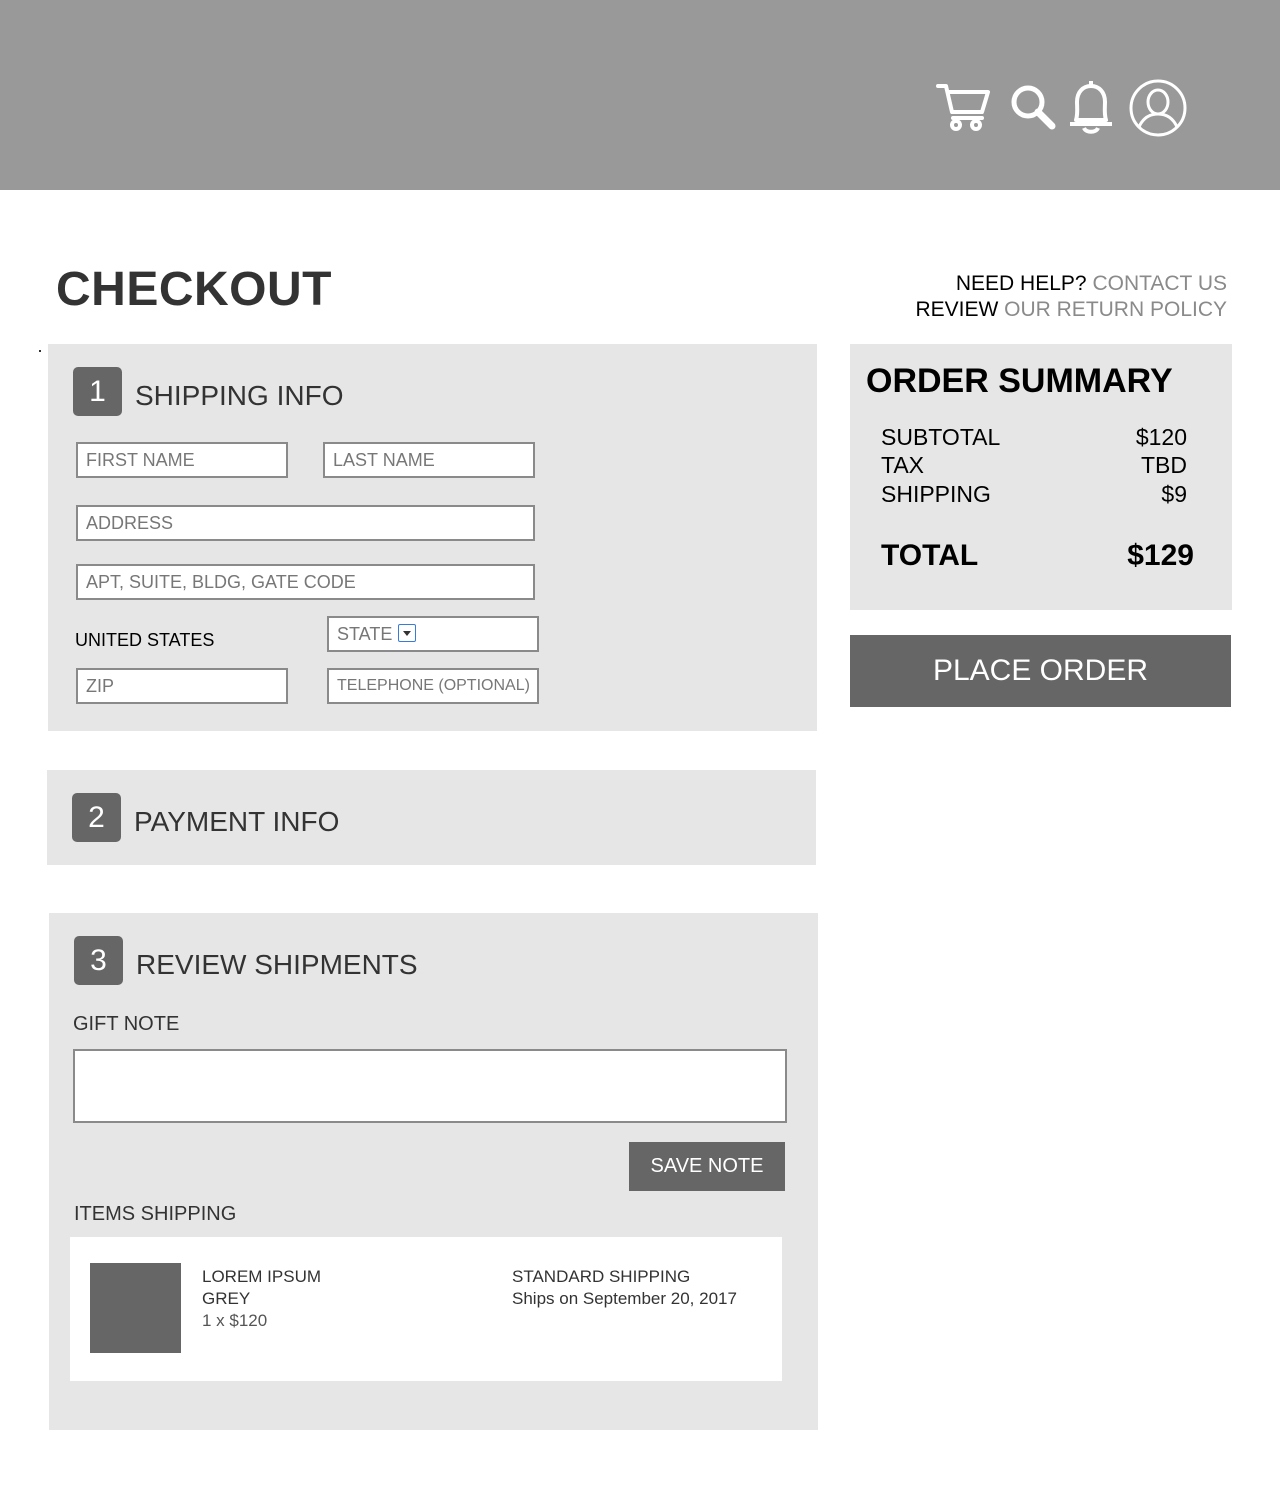 This screenshot has width=1280, height=1492. Describe the element at coordinates (98, 960) in the screenshot. I see `step-number-3: 3` at that location.